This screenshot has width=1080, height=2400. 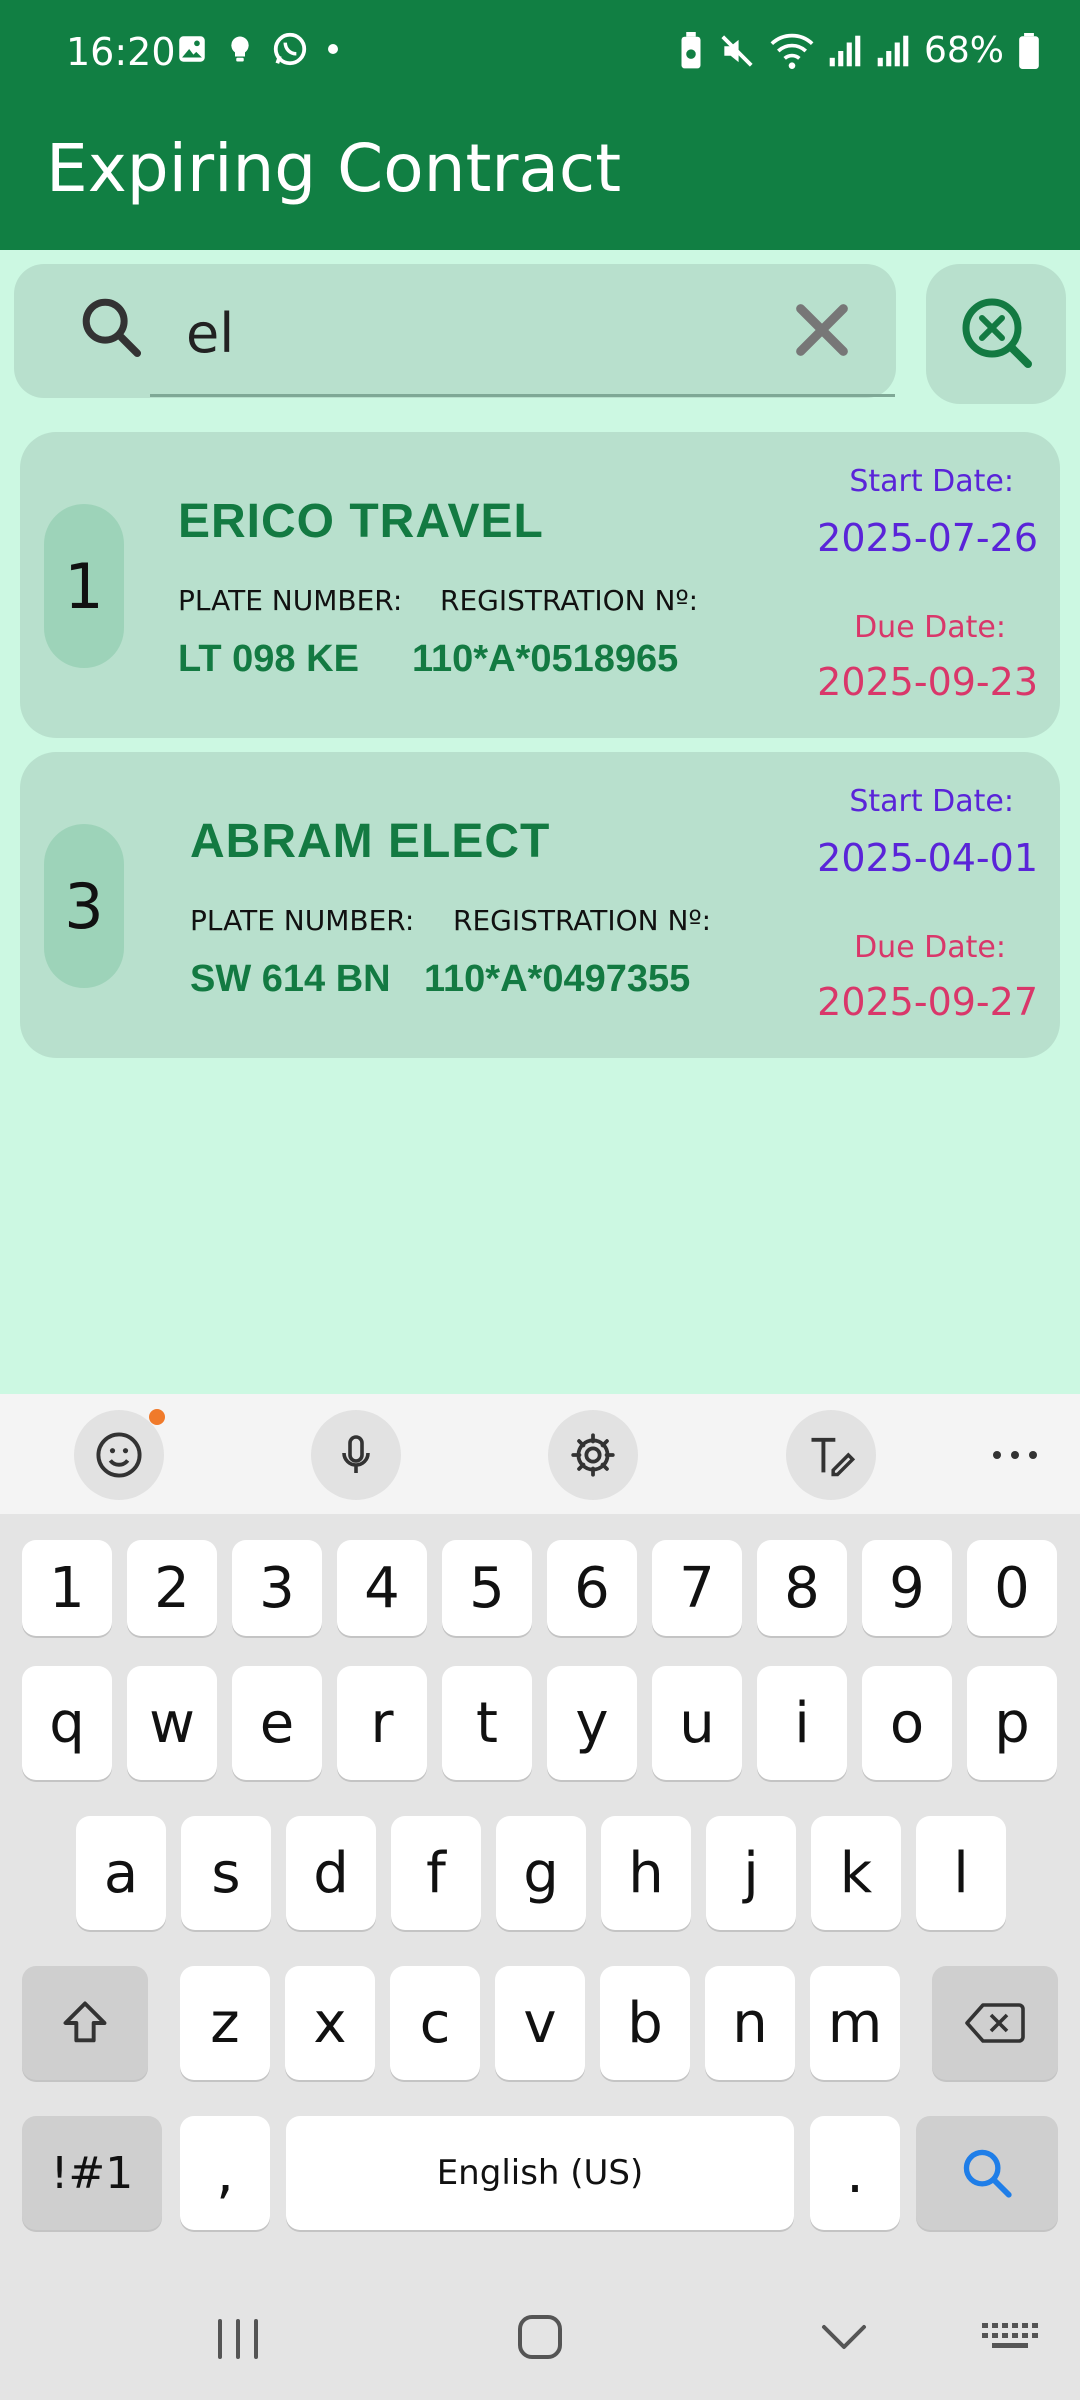 I want to click on search-clear-icon, so click(x=997, y=333).